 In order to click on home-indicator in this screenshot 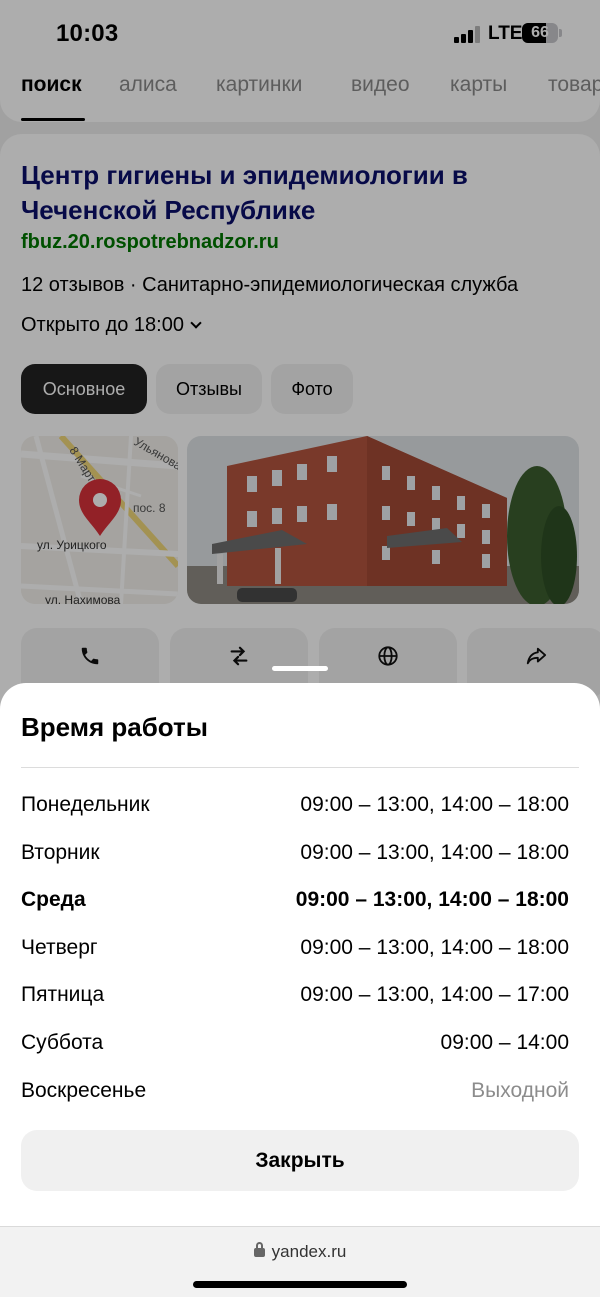, I will do `click(300, 1284)`.